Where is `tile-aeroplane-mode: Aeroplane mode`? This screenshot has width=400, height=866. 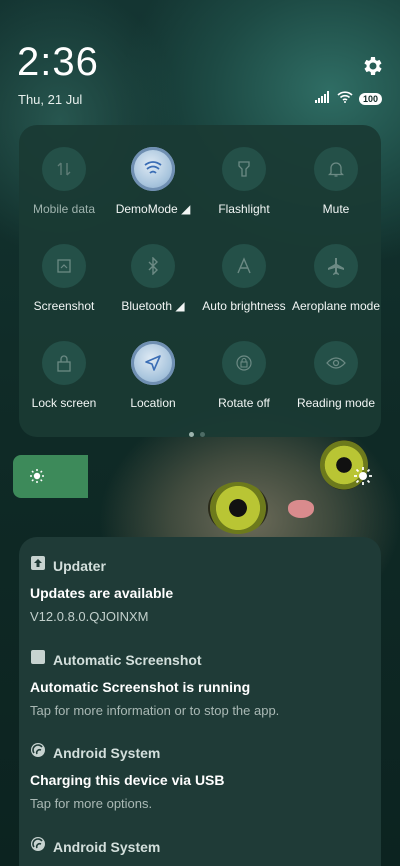 tile-aeroplane-mode: Aeroplane mode is located at coordinates (336, 278).